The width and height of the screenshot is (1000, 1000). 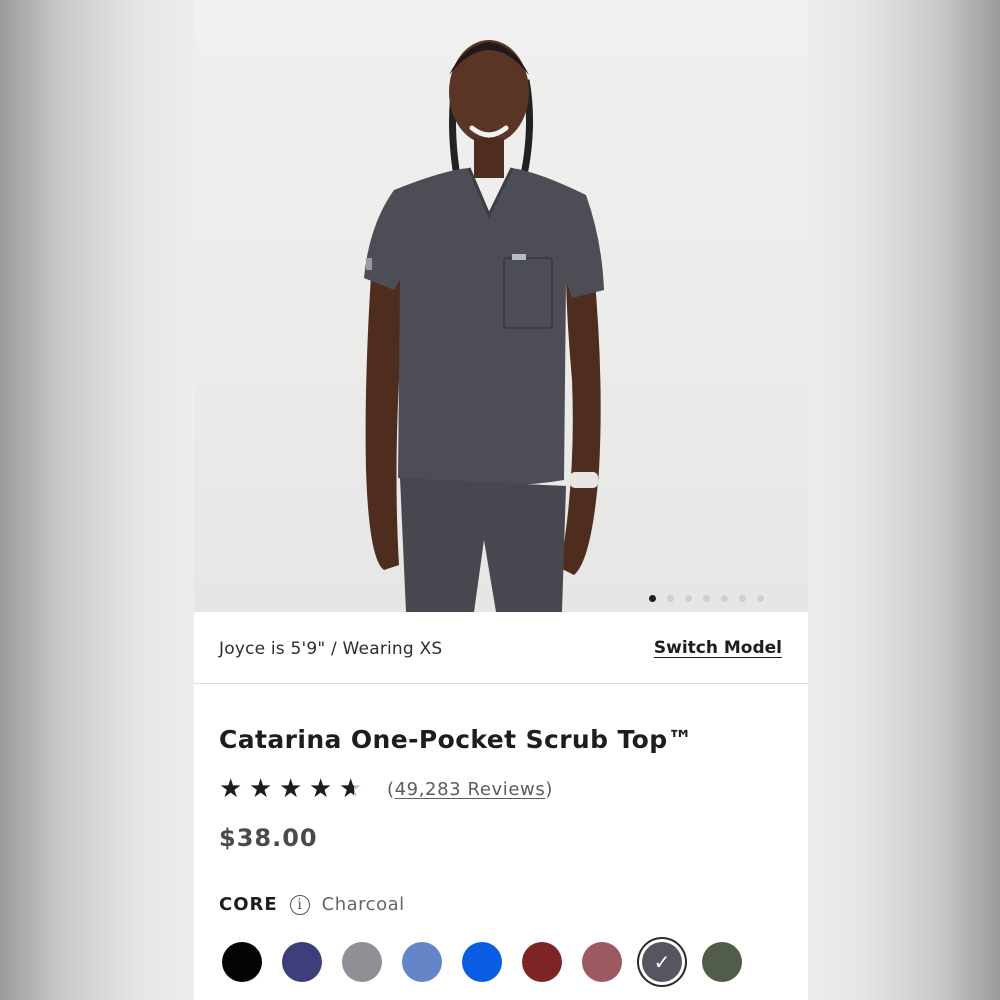 I want to click on color-swatch: ✓, so click(x=662, y=962).